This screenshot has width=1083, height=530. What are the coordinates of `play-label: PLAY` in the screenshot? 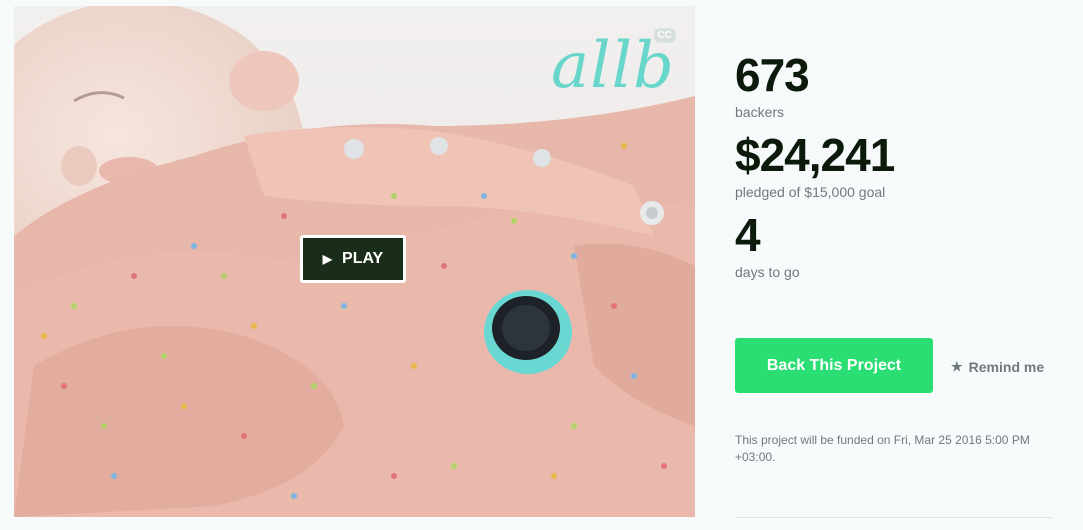 It's located at (363, 258).